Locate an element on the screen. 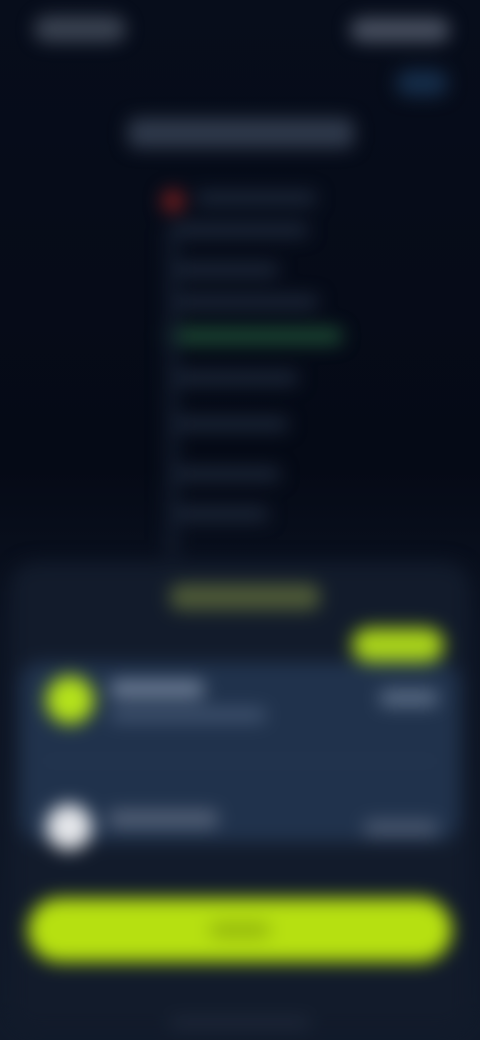  document-highlight-row is located at coordinates (253, 336).